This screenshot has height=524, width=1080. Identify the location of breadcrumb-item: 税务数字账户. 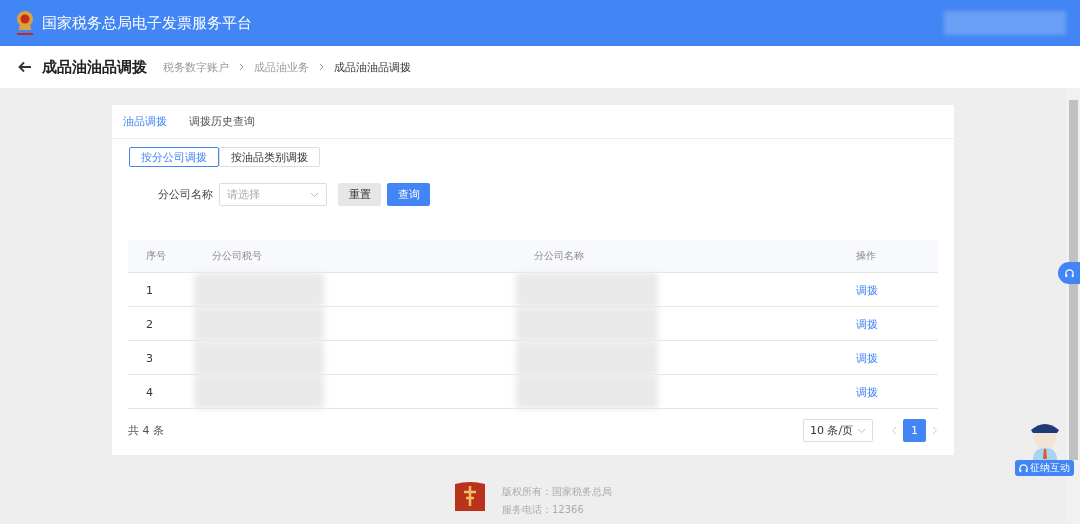
(196, 67).